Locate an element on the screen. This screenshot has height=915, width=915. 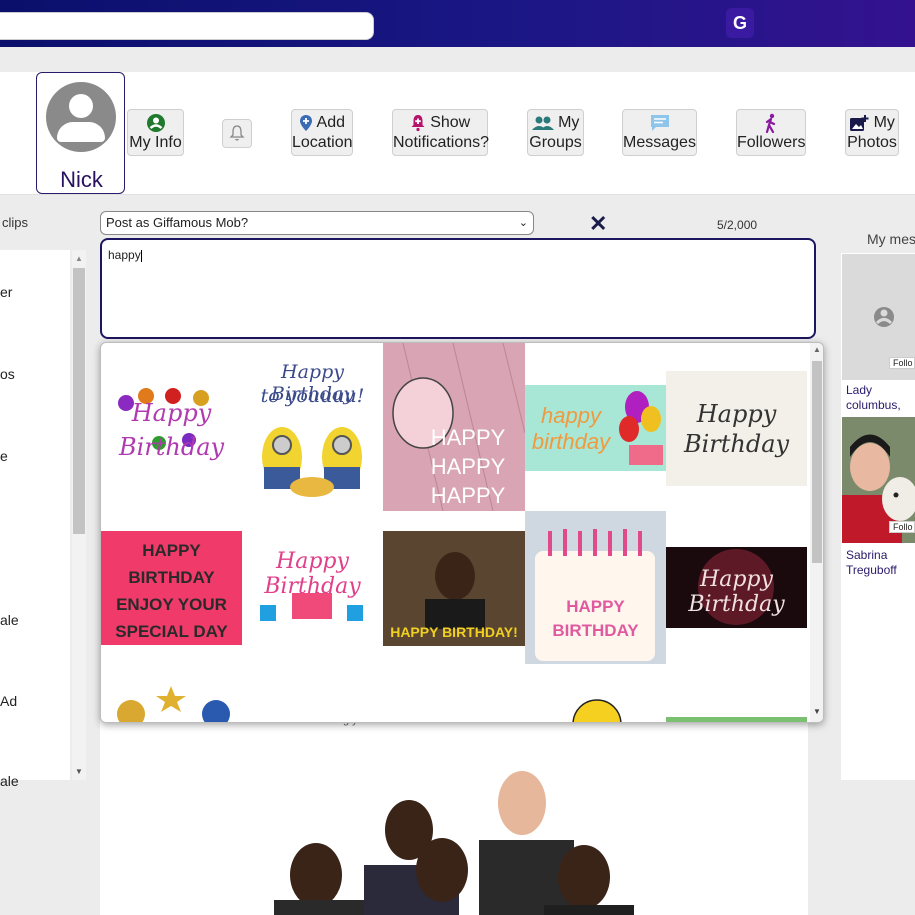
post-as-selected-value: Post as Giffamous Mob? is located at coordinates (177, 222).